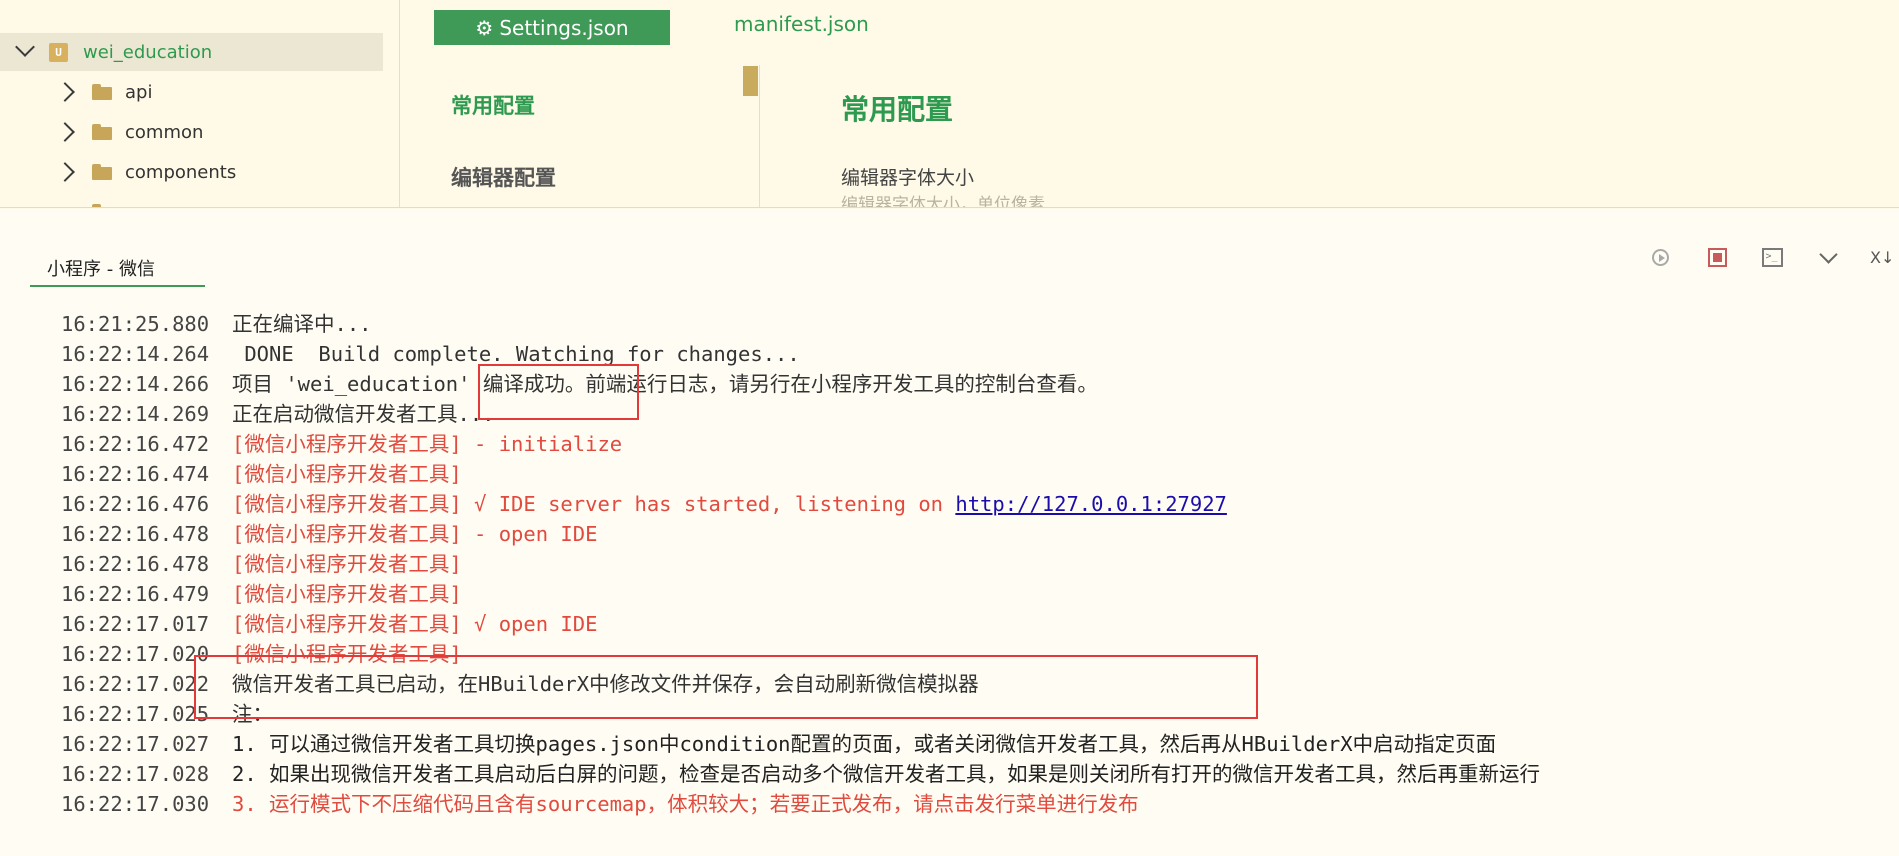  What do you see at coordinates (484, 27) in the screenshot?
I see `gear-icon: ⚙` at bounding box center [484, 27].